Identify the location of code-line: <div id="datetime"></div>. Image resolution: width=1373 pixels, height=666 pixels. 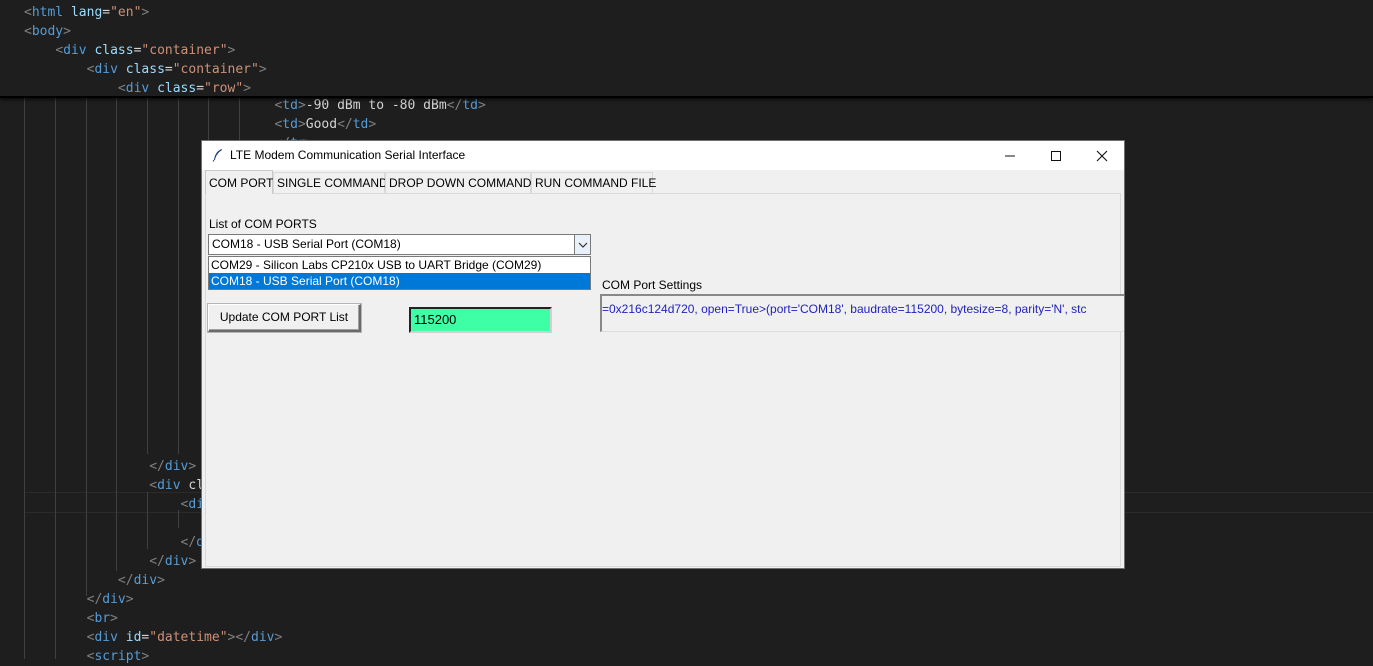
(184, 637).